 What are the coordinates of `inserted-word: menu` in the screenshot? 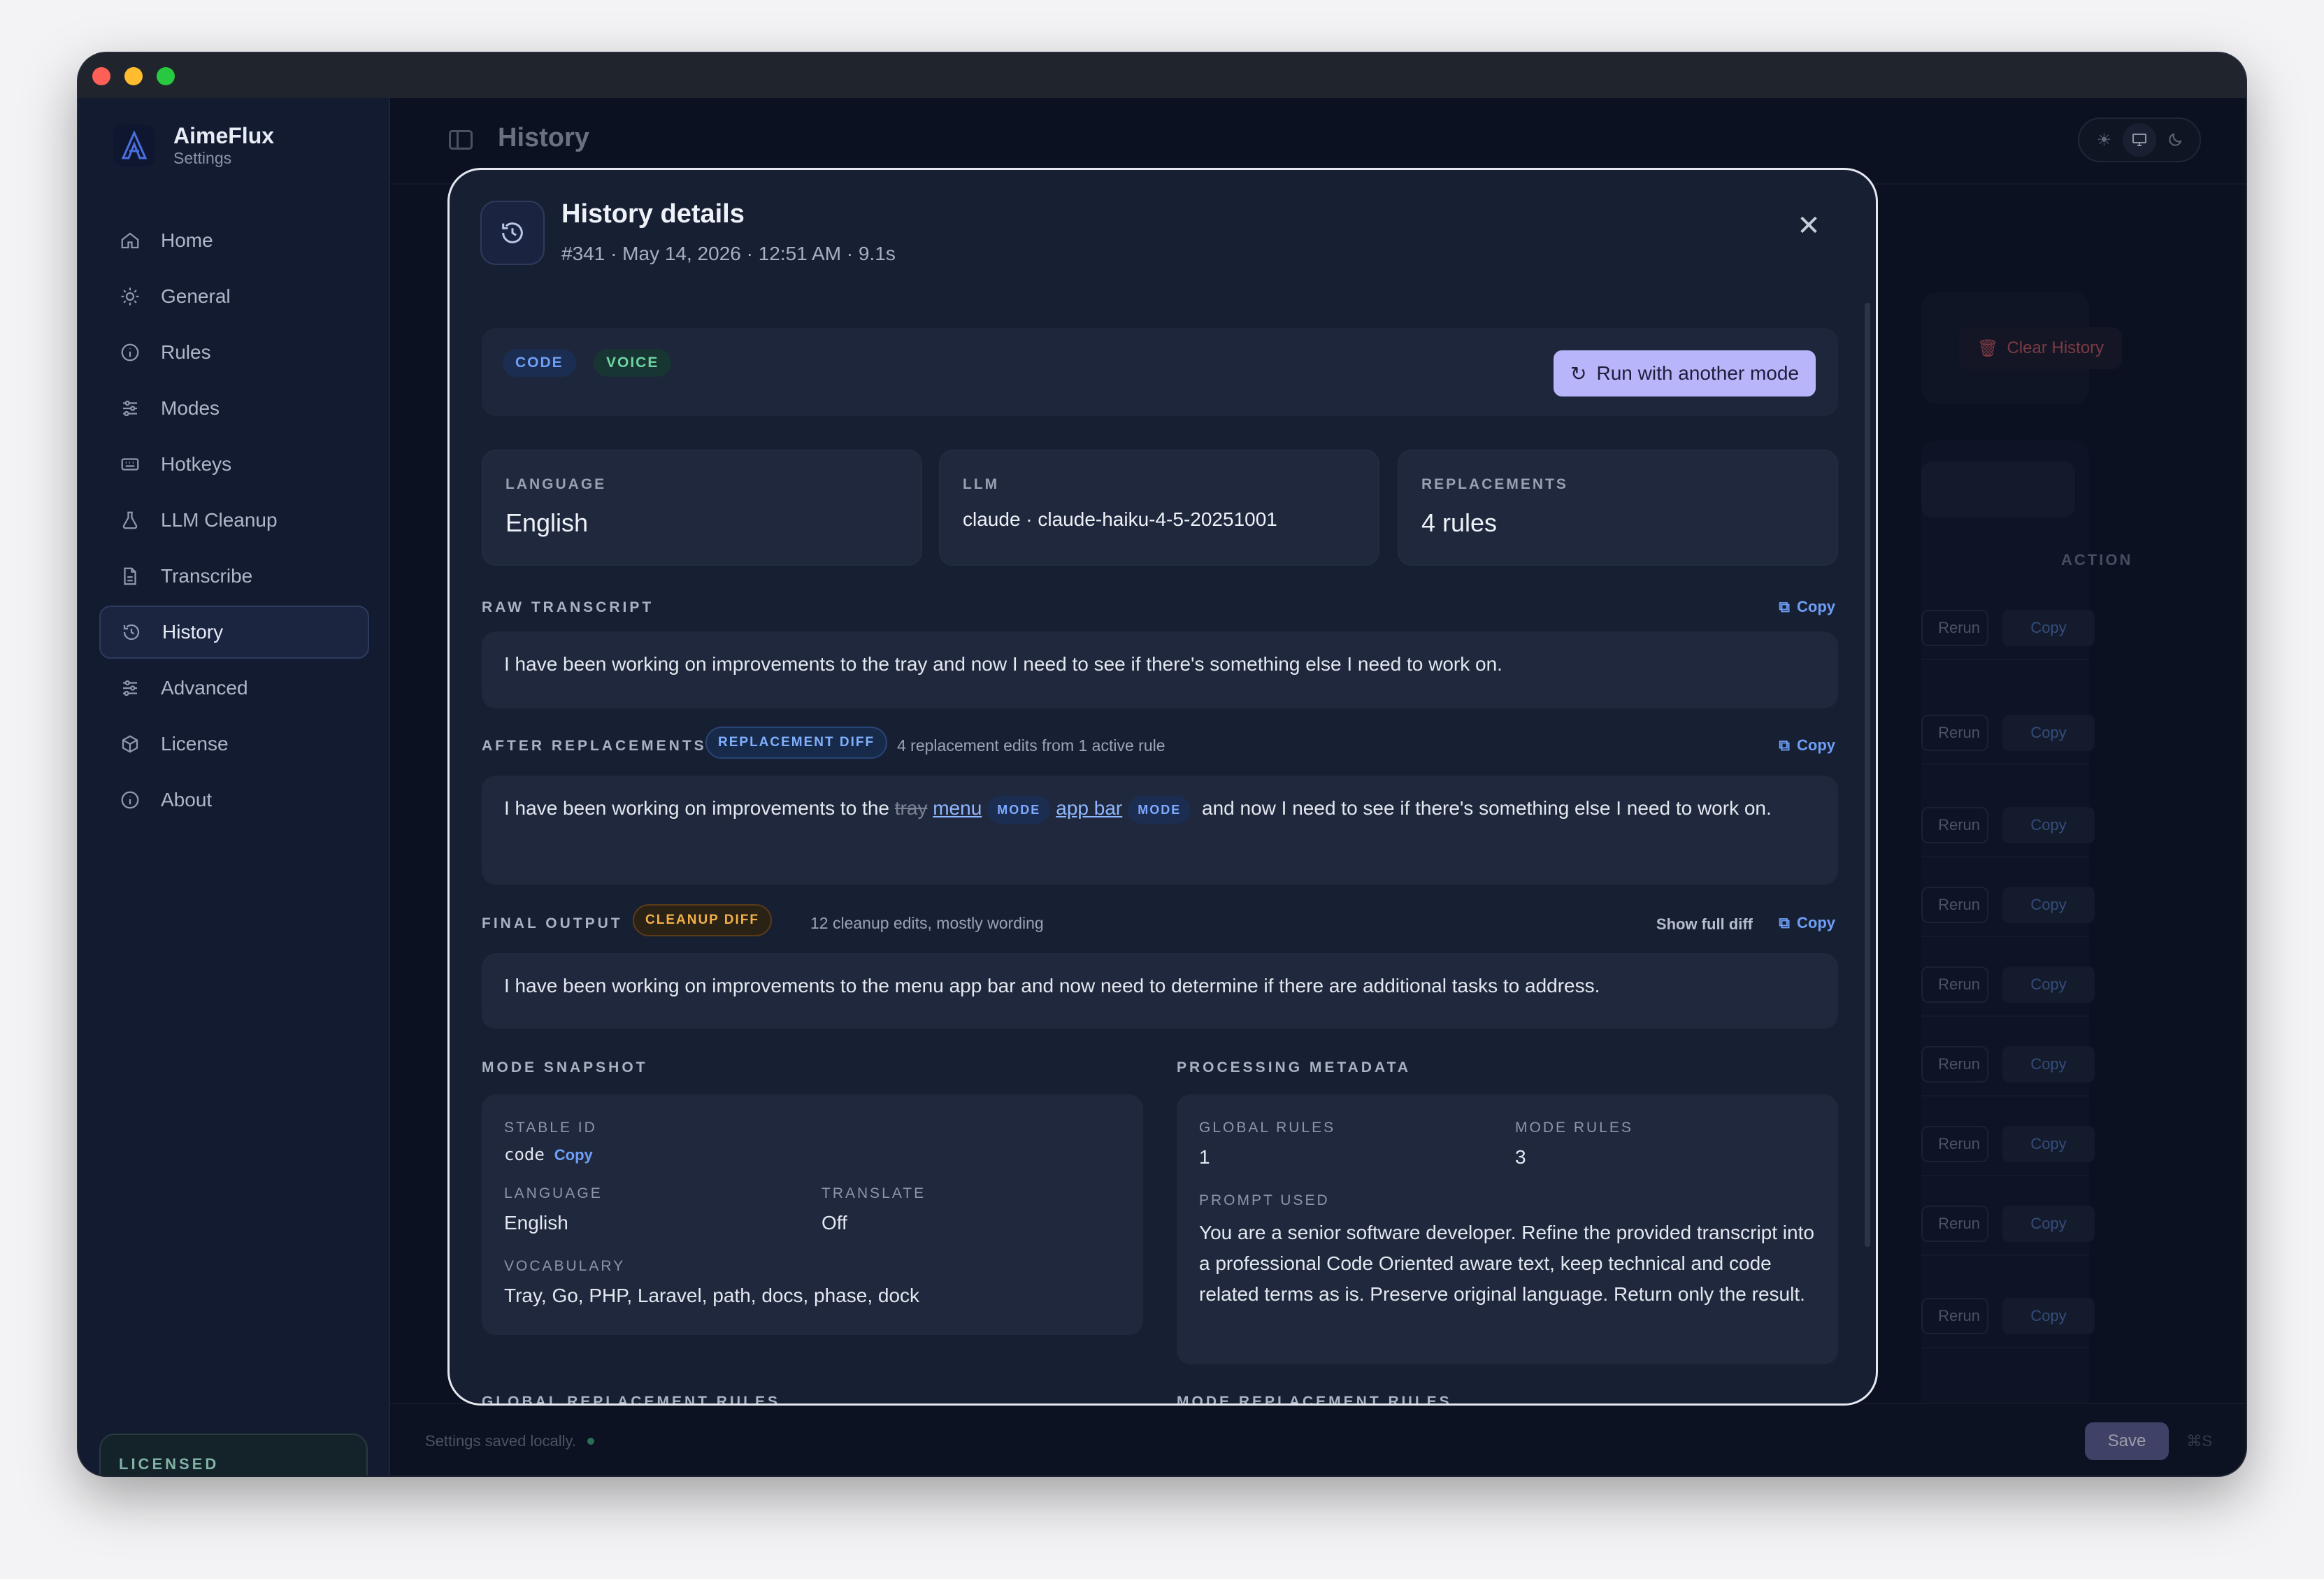 It's located at (957, 808).